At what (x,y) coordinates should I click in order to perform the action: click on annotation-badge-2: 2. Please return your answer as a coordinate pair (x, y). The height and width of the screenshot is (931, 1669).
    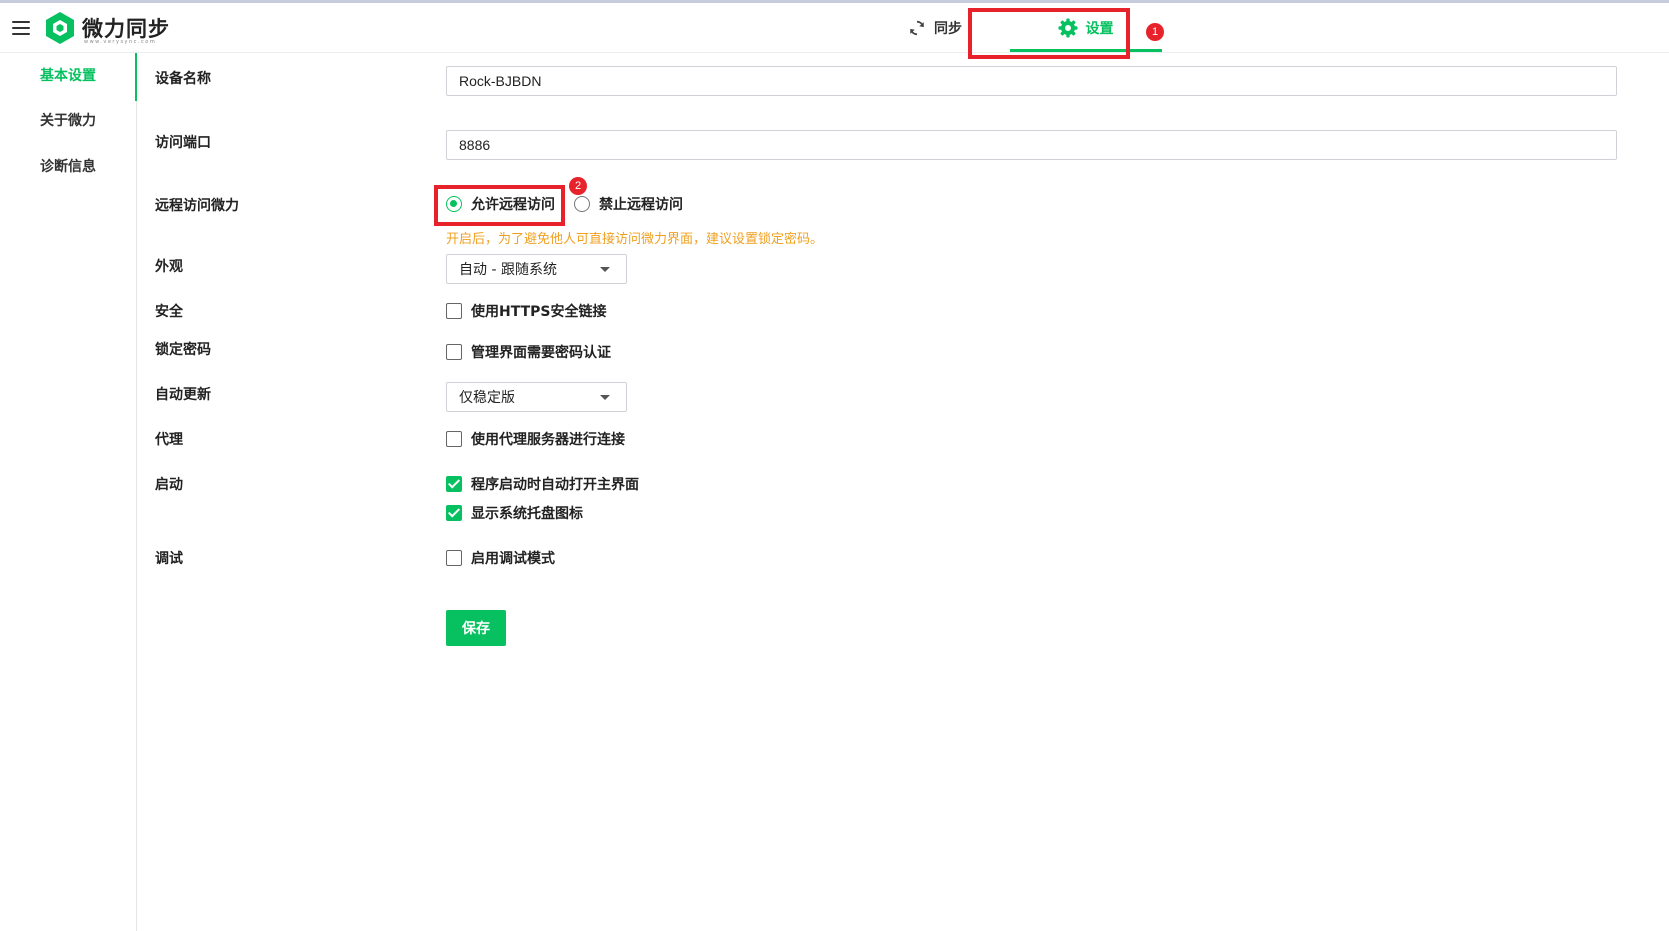
    Looking at the image, I should click on (578, 186).